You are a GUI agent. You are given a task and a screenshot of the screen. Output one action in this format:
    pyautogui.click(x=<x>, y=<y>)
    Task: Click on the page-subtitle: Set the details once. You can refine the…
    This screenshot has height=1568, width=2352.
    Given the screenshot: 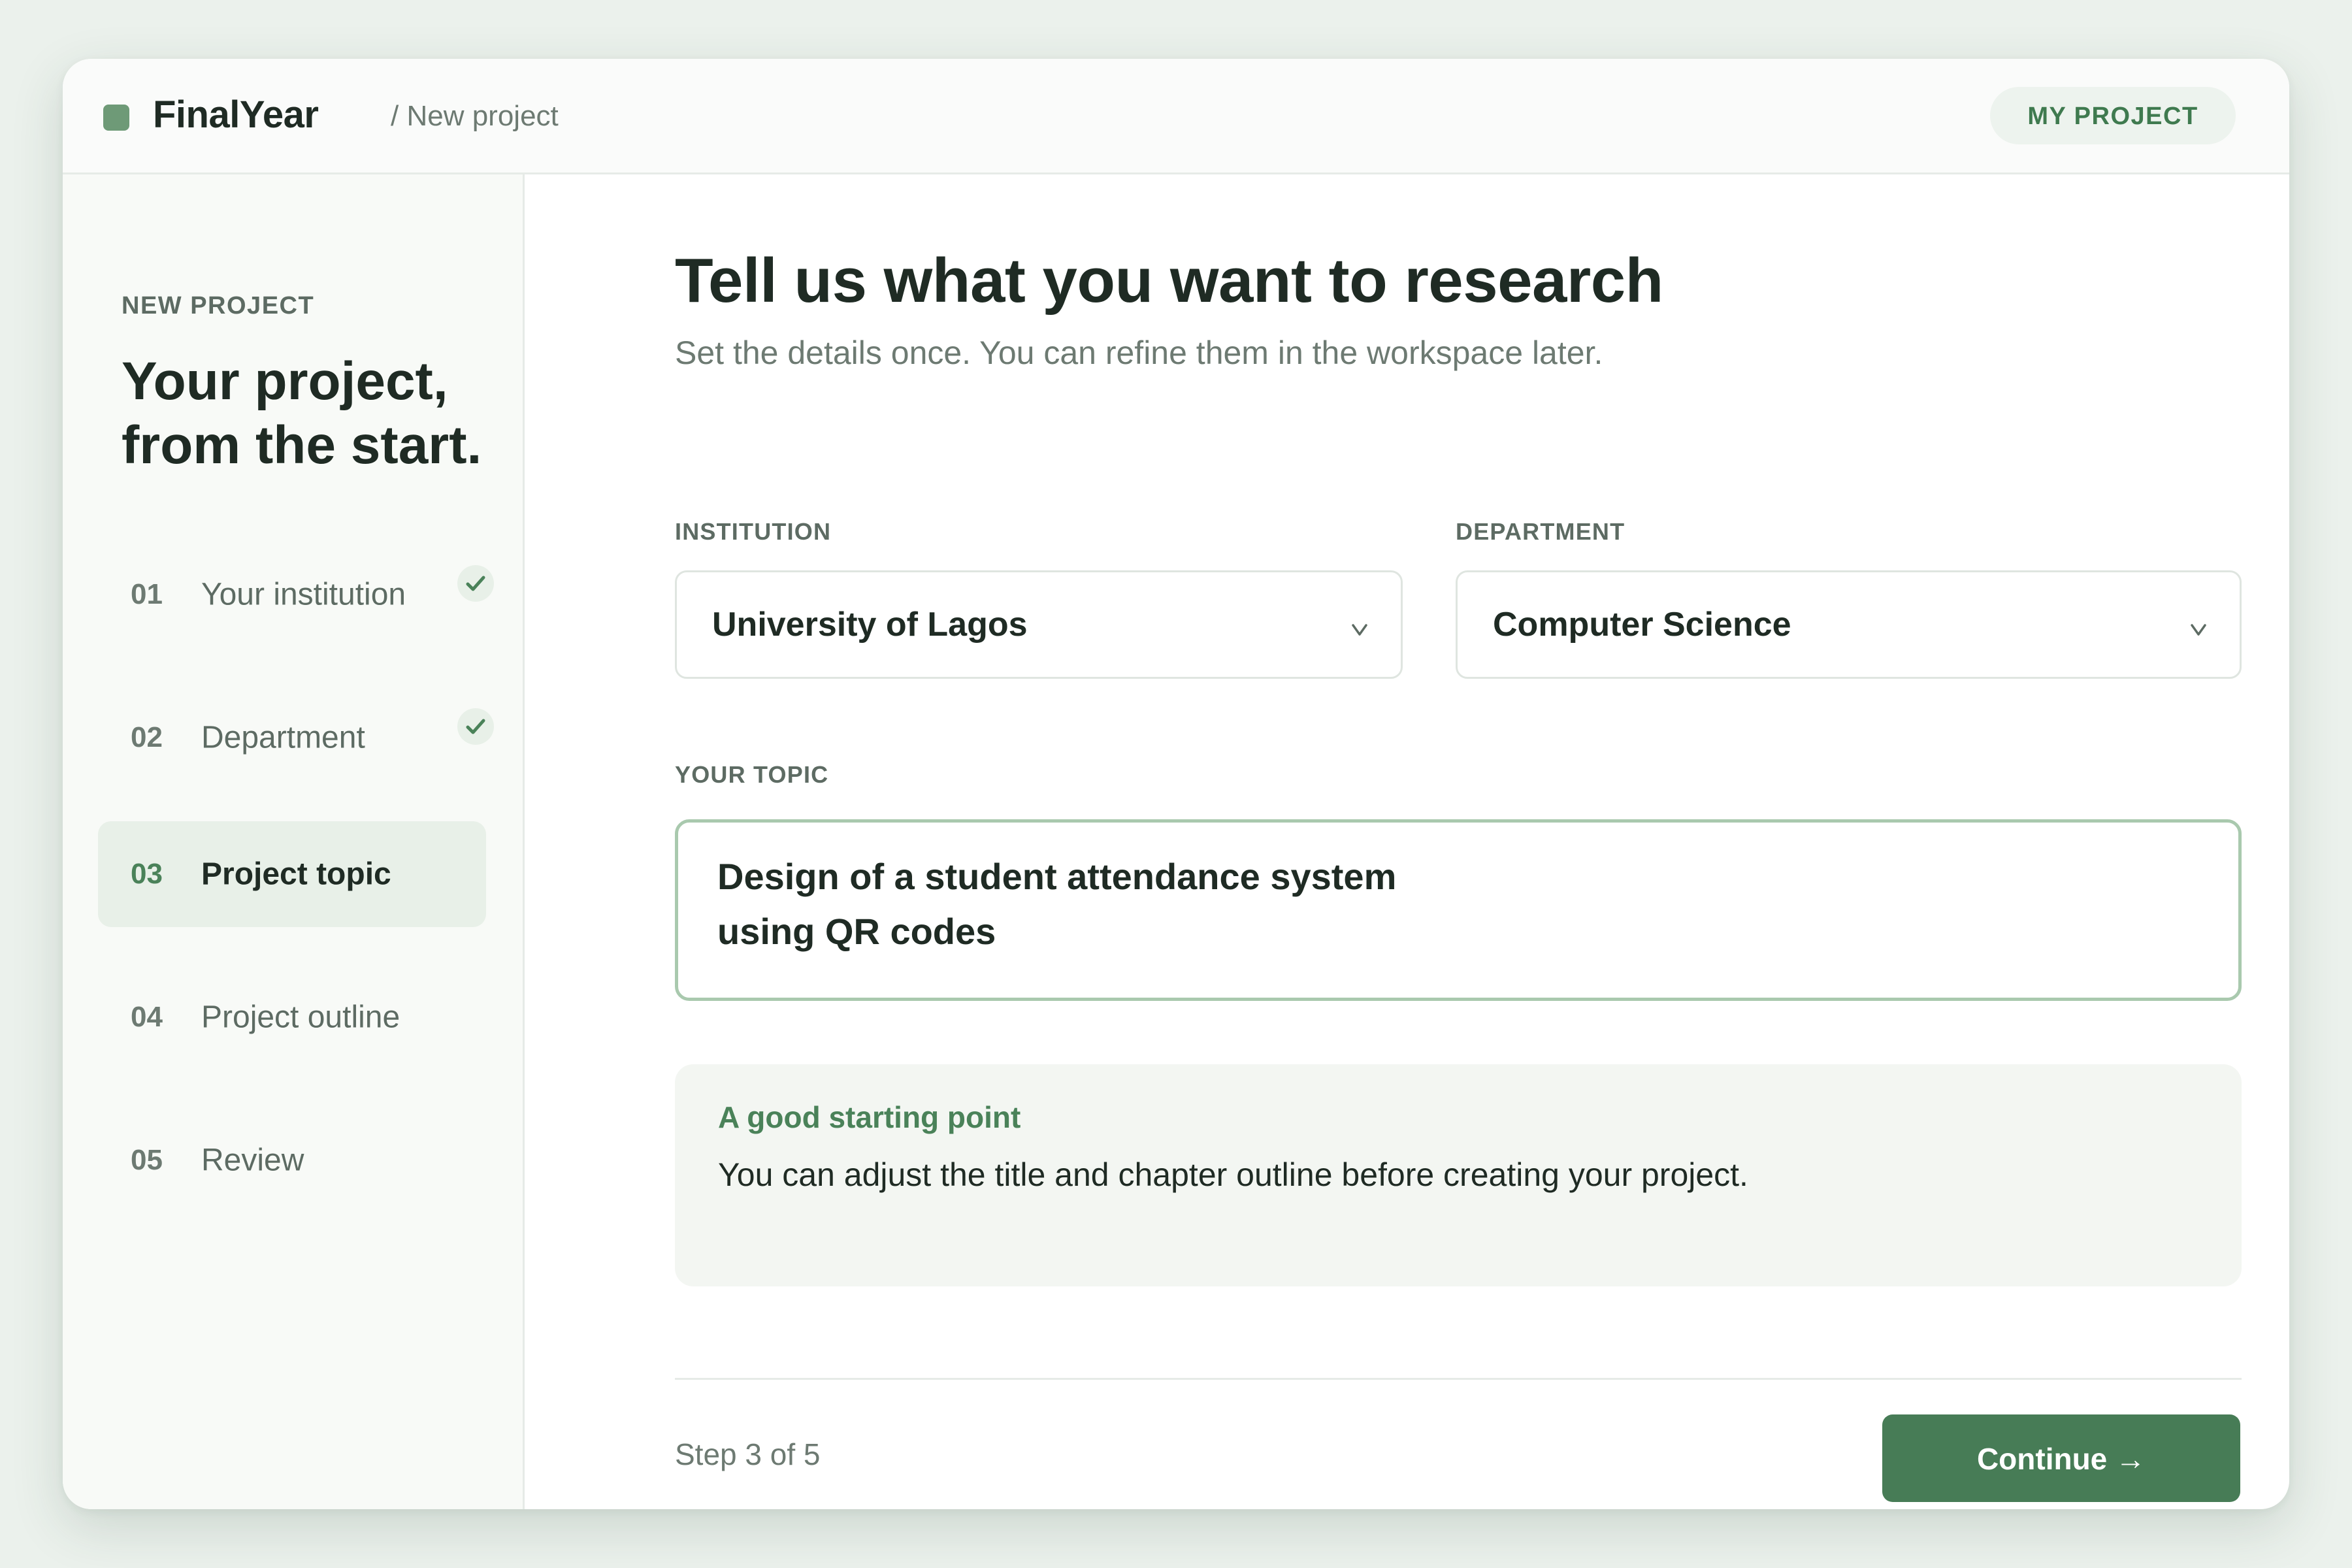 What is the action you would take?
    pyautogui.click(x=1139, y=353)
    